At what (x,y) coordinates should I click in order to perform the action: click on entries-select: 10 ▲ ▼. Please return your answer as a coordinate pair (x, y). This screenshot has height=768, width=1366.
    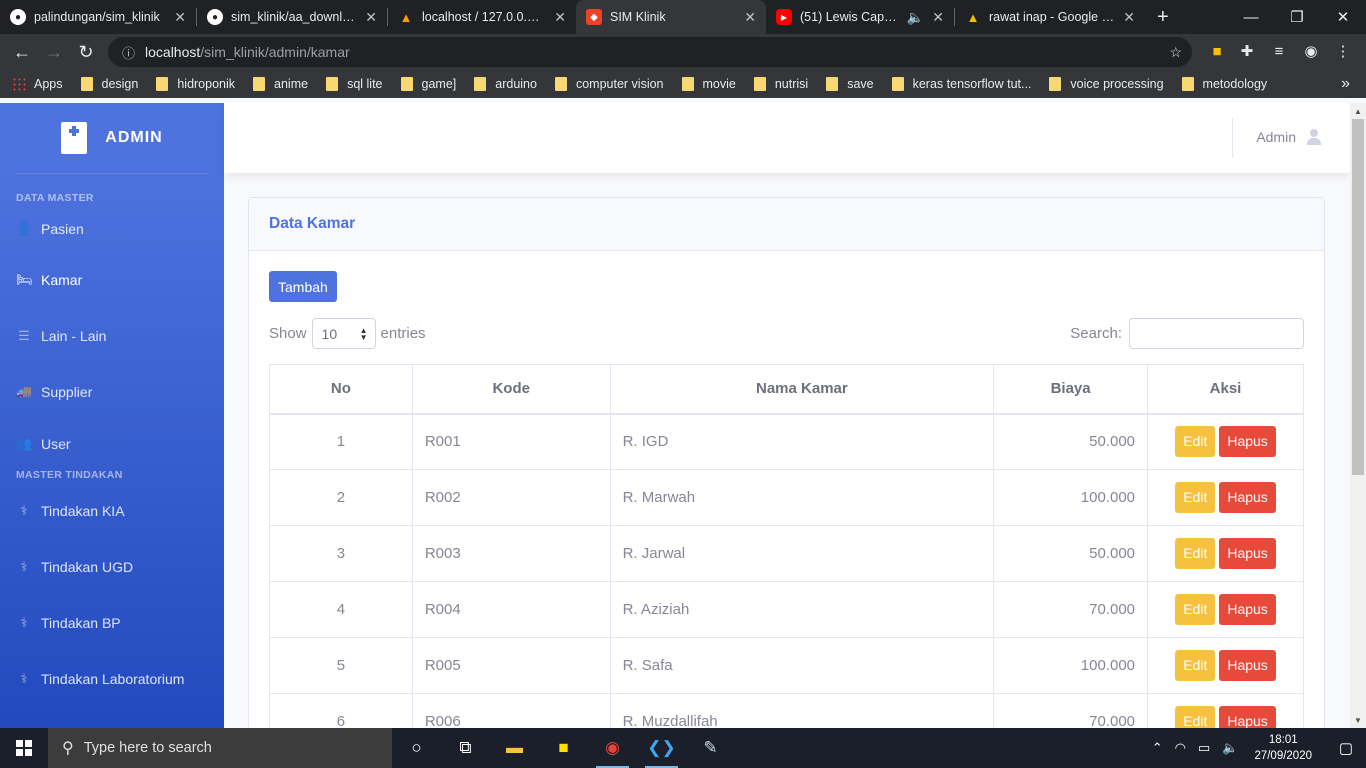
    Looking at the image, I should click on (343, 333).